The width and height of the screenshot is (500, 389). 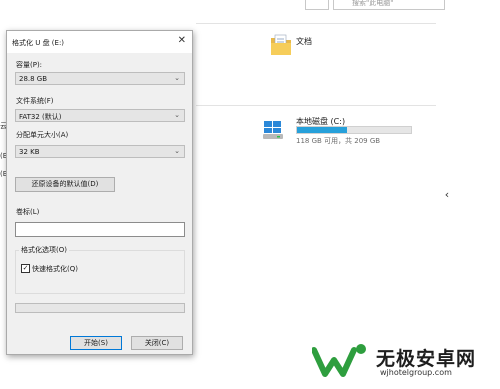 I want to click on format-options-label: 格式化选项(O), so click(x=44, y=250).